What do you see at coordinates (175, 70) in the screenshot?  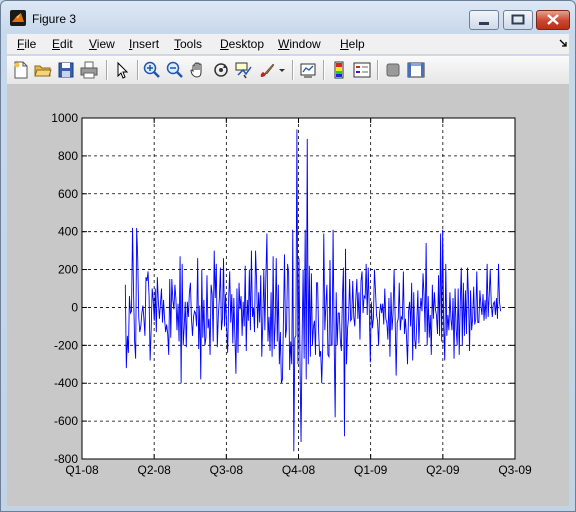 I see `zoom-out-icon` at bounding box center [175, 70].